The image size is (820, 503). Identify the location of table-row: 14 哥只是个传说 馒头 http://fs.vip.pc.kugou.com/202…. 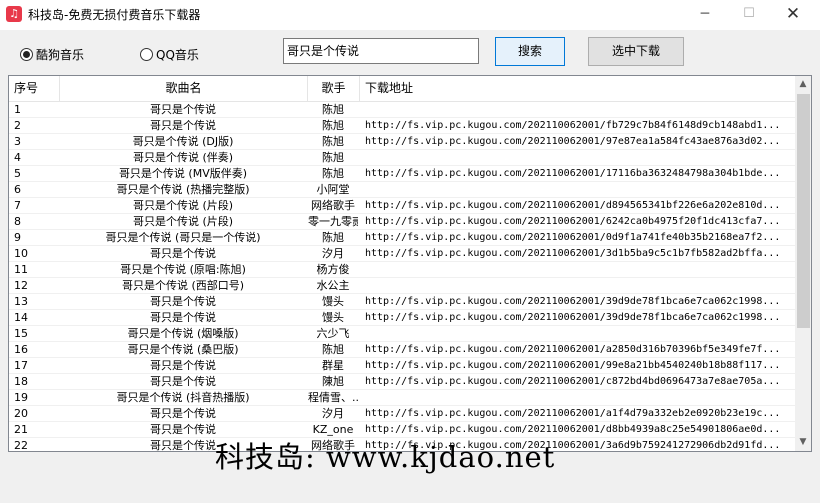
(402, 318).